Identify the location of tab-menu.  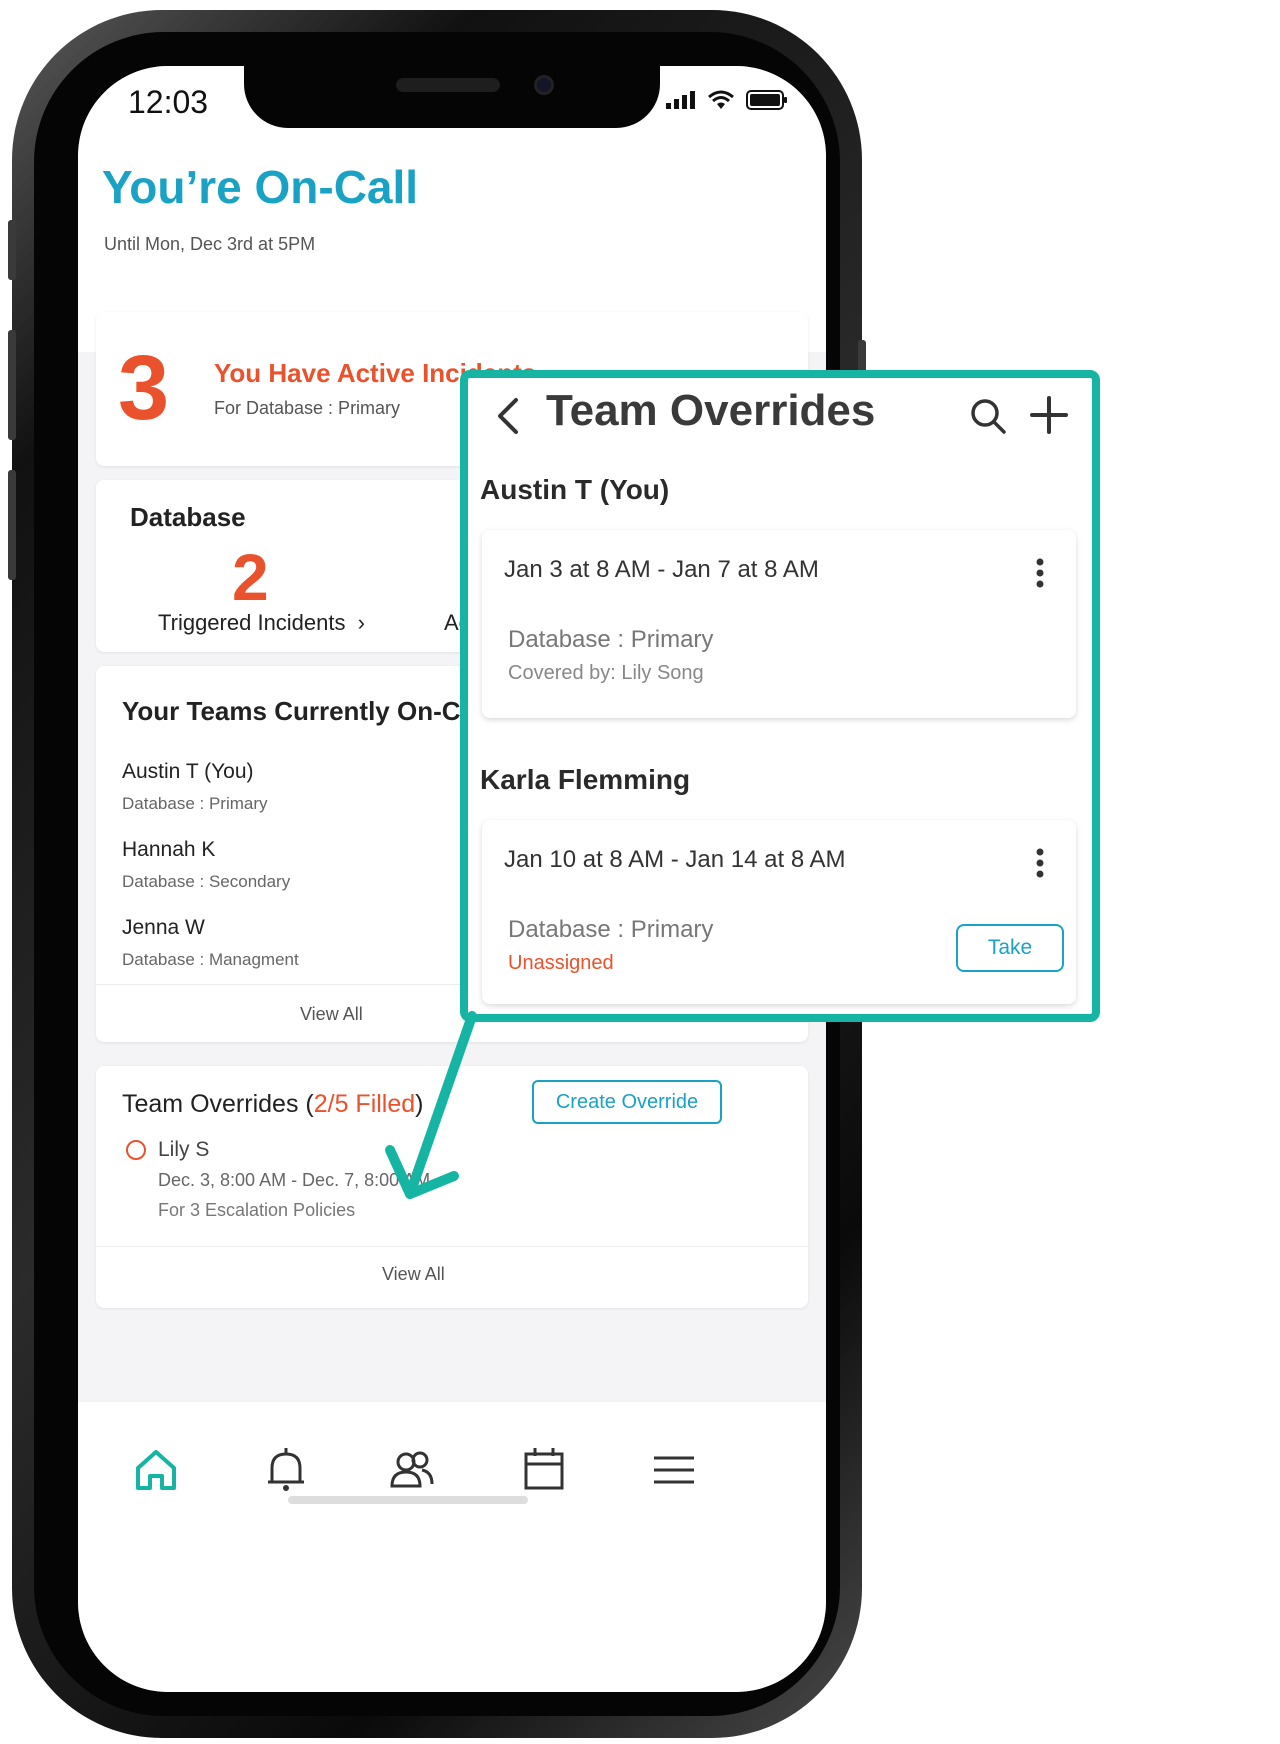
(674, 1470).